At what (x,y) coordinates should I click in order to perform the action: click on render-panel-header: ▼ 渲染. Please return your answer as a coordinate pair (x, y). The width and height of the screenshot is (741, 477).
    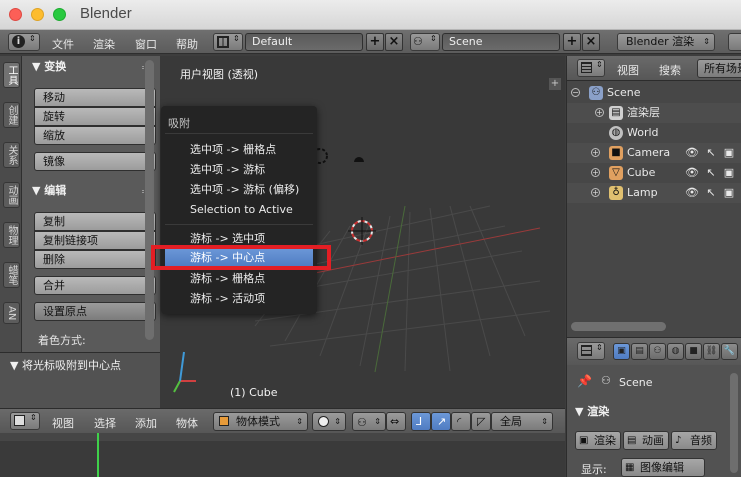
    Looking at the image, I should click on (592, 411).